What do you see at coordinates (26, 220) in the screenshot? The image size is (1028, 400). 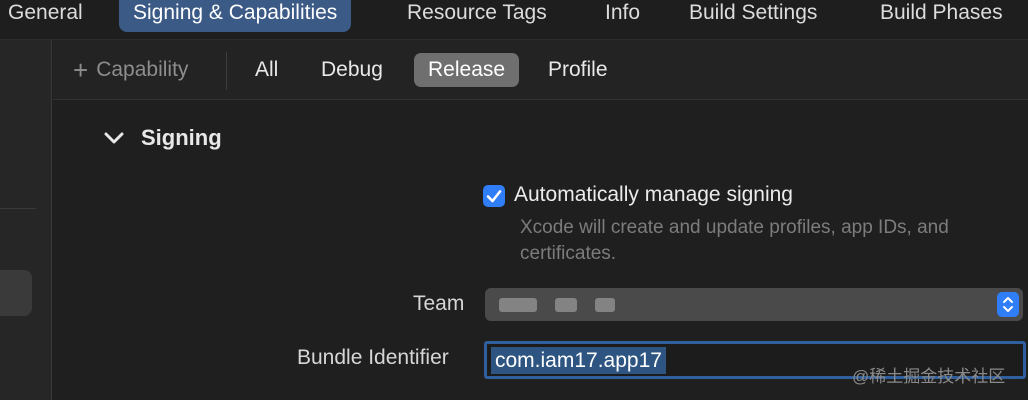 I see `targets-sidebar` at bounding box center [26, 220].